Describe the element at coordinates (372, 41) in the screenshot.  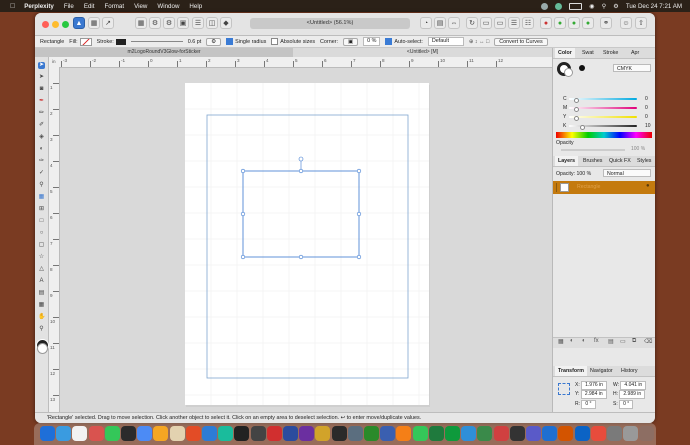
I see `corner-value-field: 0 %` at that location.